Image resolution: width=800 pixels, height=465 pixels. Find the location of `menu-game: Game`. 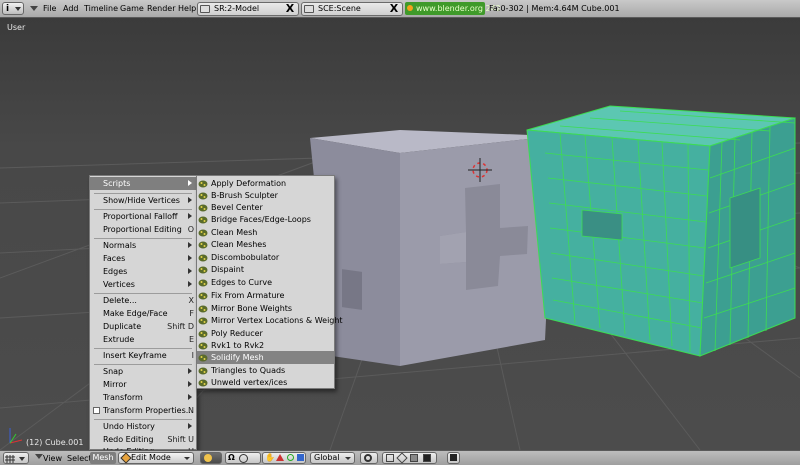

menu-game: Game is located at coordinates (132, 9).